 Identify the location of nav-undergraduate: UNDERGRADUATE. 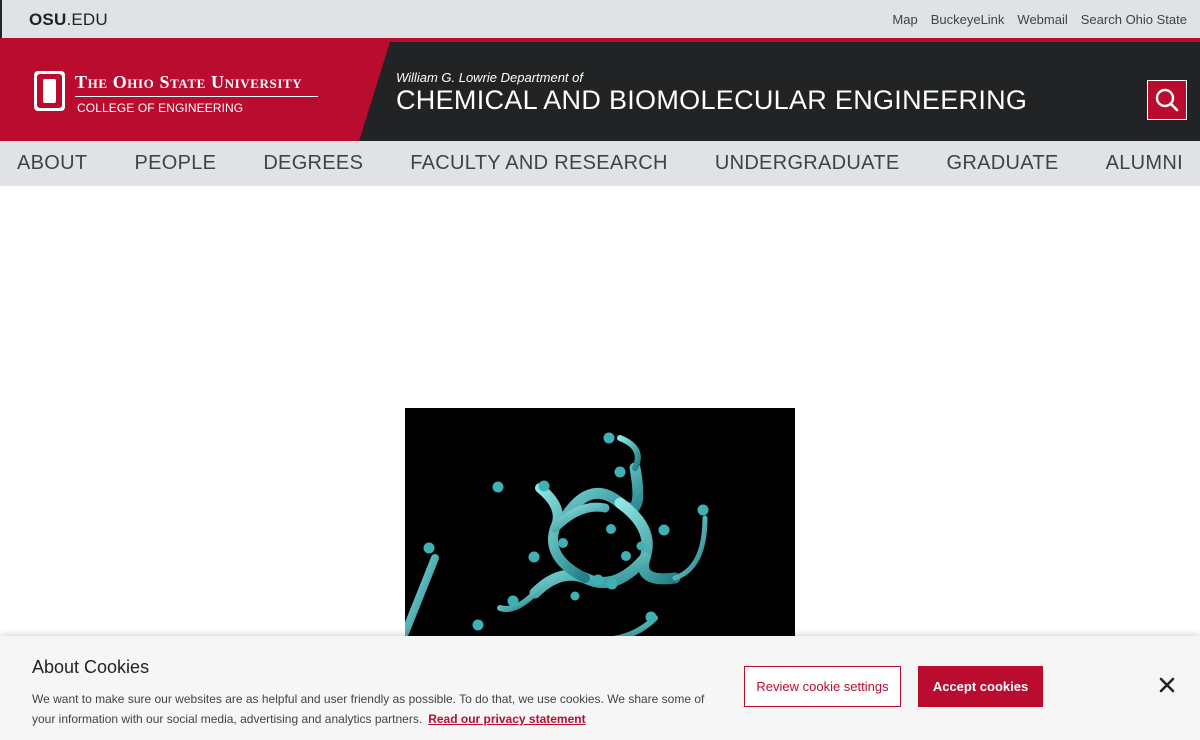
(807, 163).